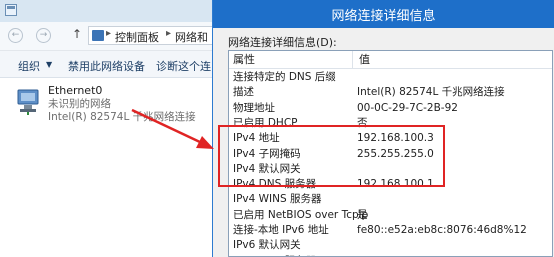 This screenshot has height=257, width=554. Describe the element at coordinates (281, 230) in the screenshot. I see `detail-property: 连接-本地 IPv6 地址` at that location.